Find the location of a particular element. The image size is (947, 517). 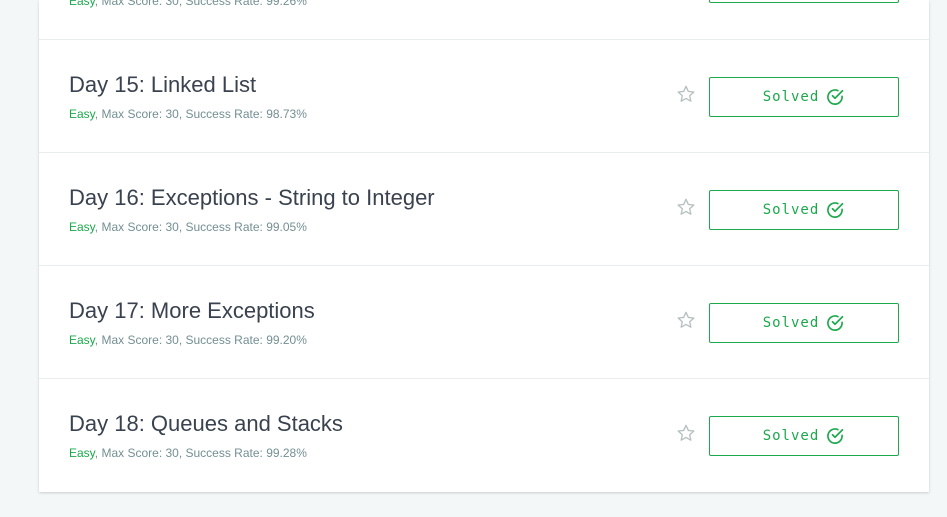

score-and-success-rate: , Max Score: 30, Success Rate: 99.05% is located at coordinates (200, 227).